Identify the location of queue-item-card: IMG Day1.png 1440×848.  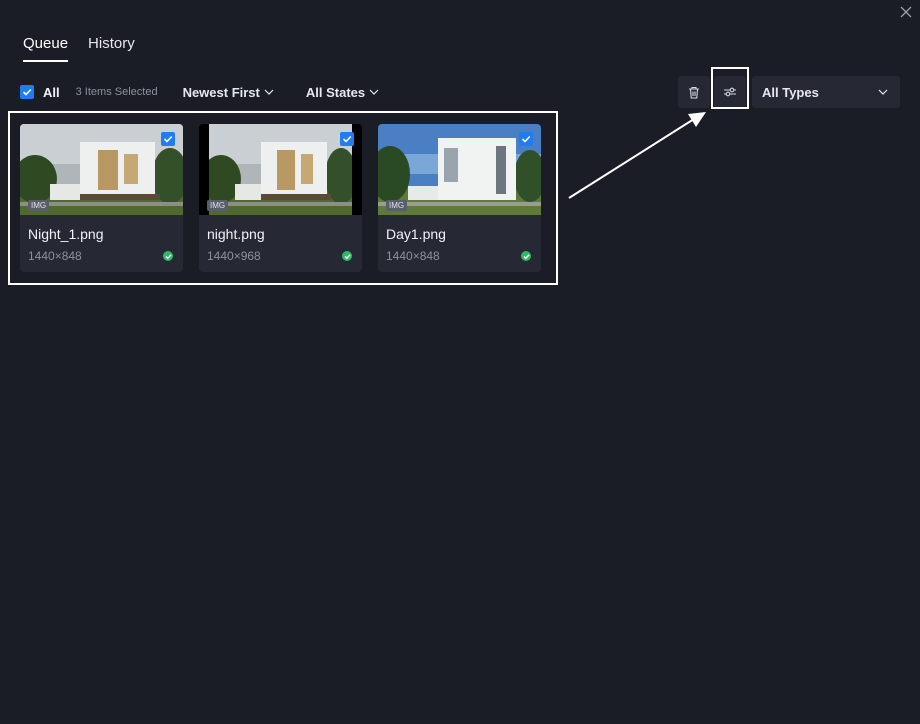
(459, 198).